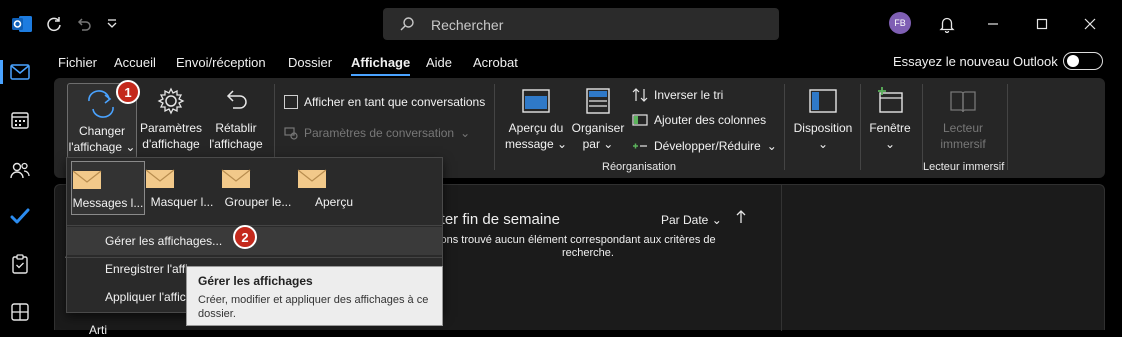 The image size is (1122, 337). I want to click on search-icon, so click(407, 24).